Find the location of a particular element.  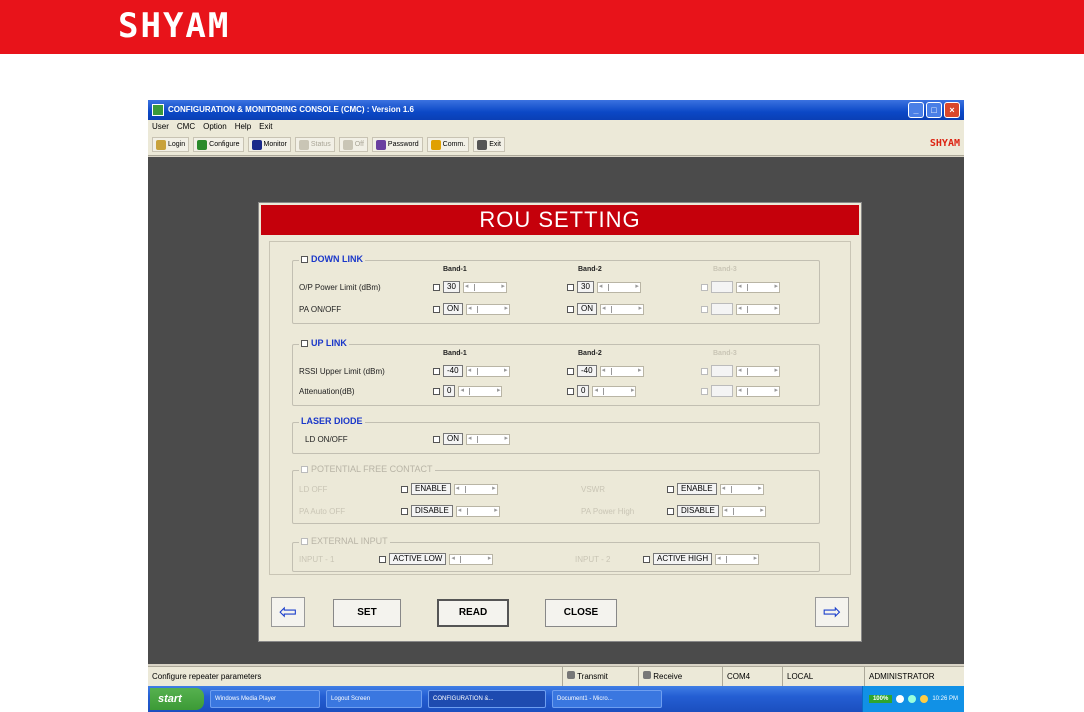

menu-option: Option is located at coordinates (215, 127).